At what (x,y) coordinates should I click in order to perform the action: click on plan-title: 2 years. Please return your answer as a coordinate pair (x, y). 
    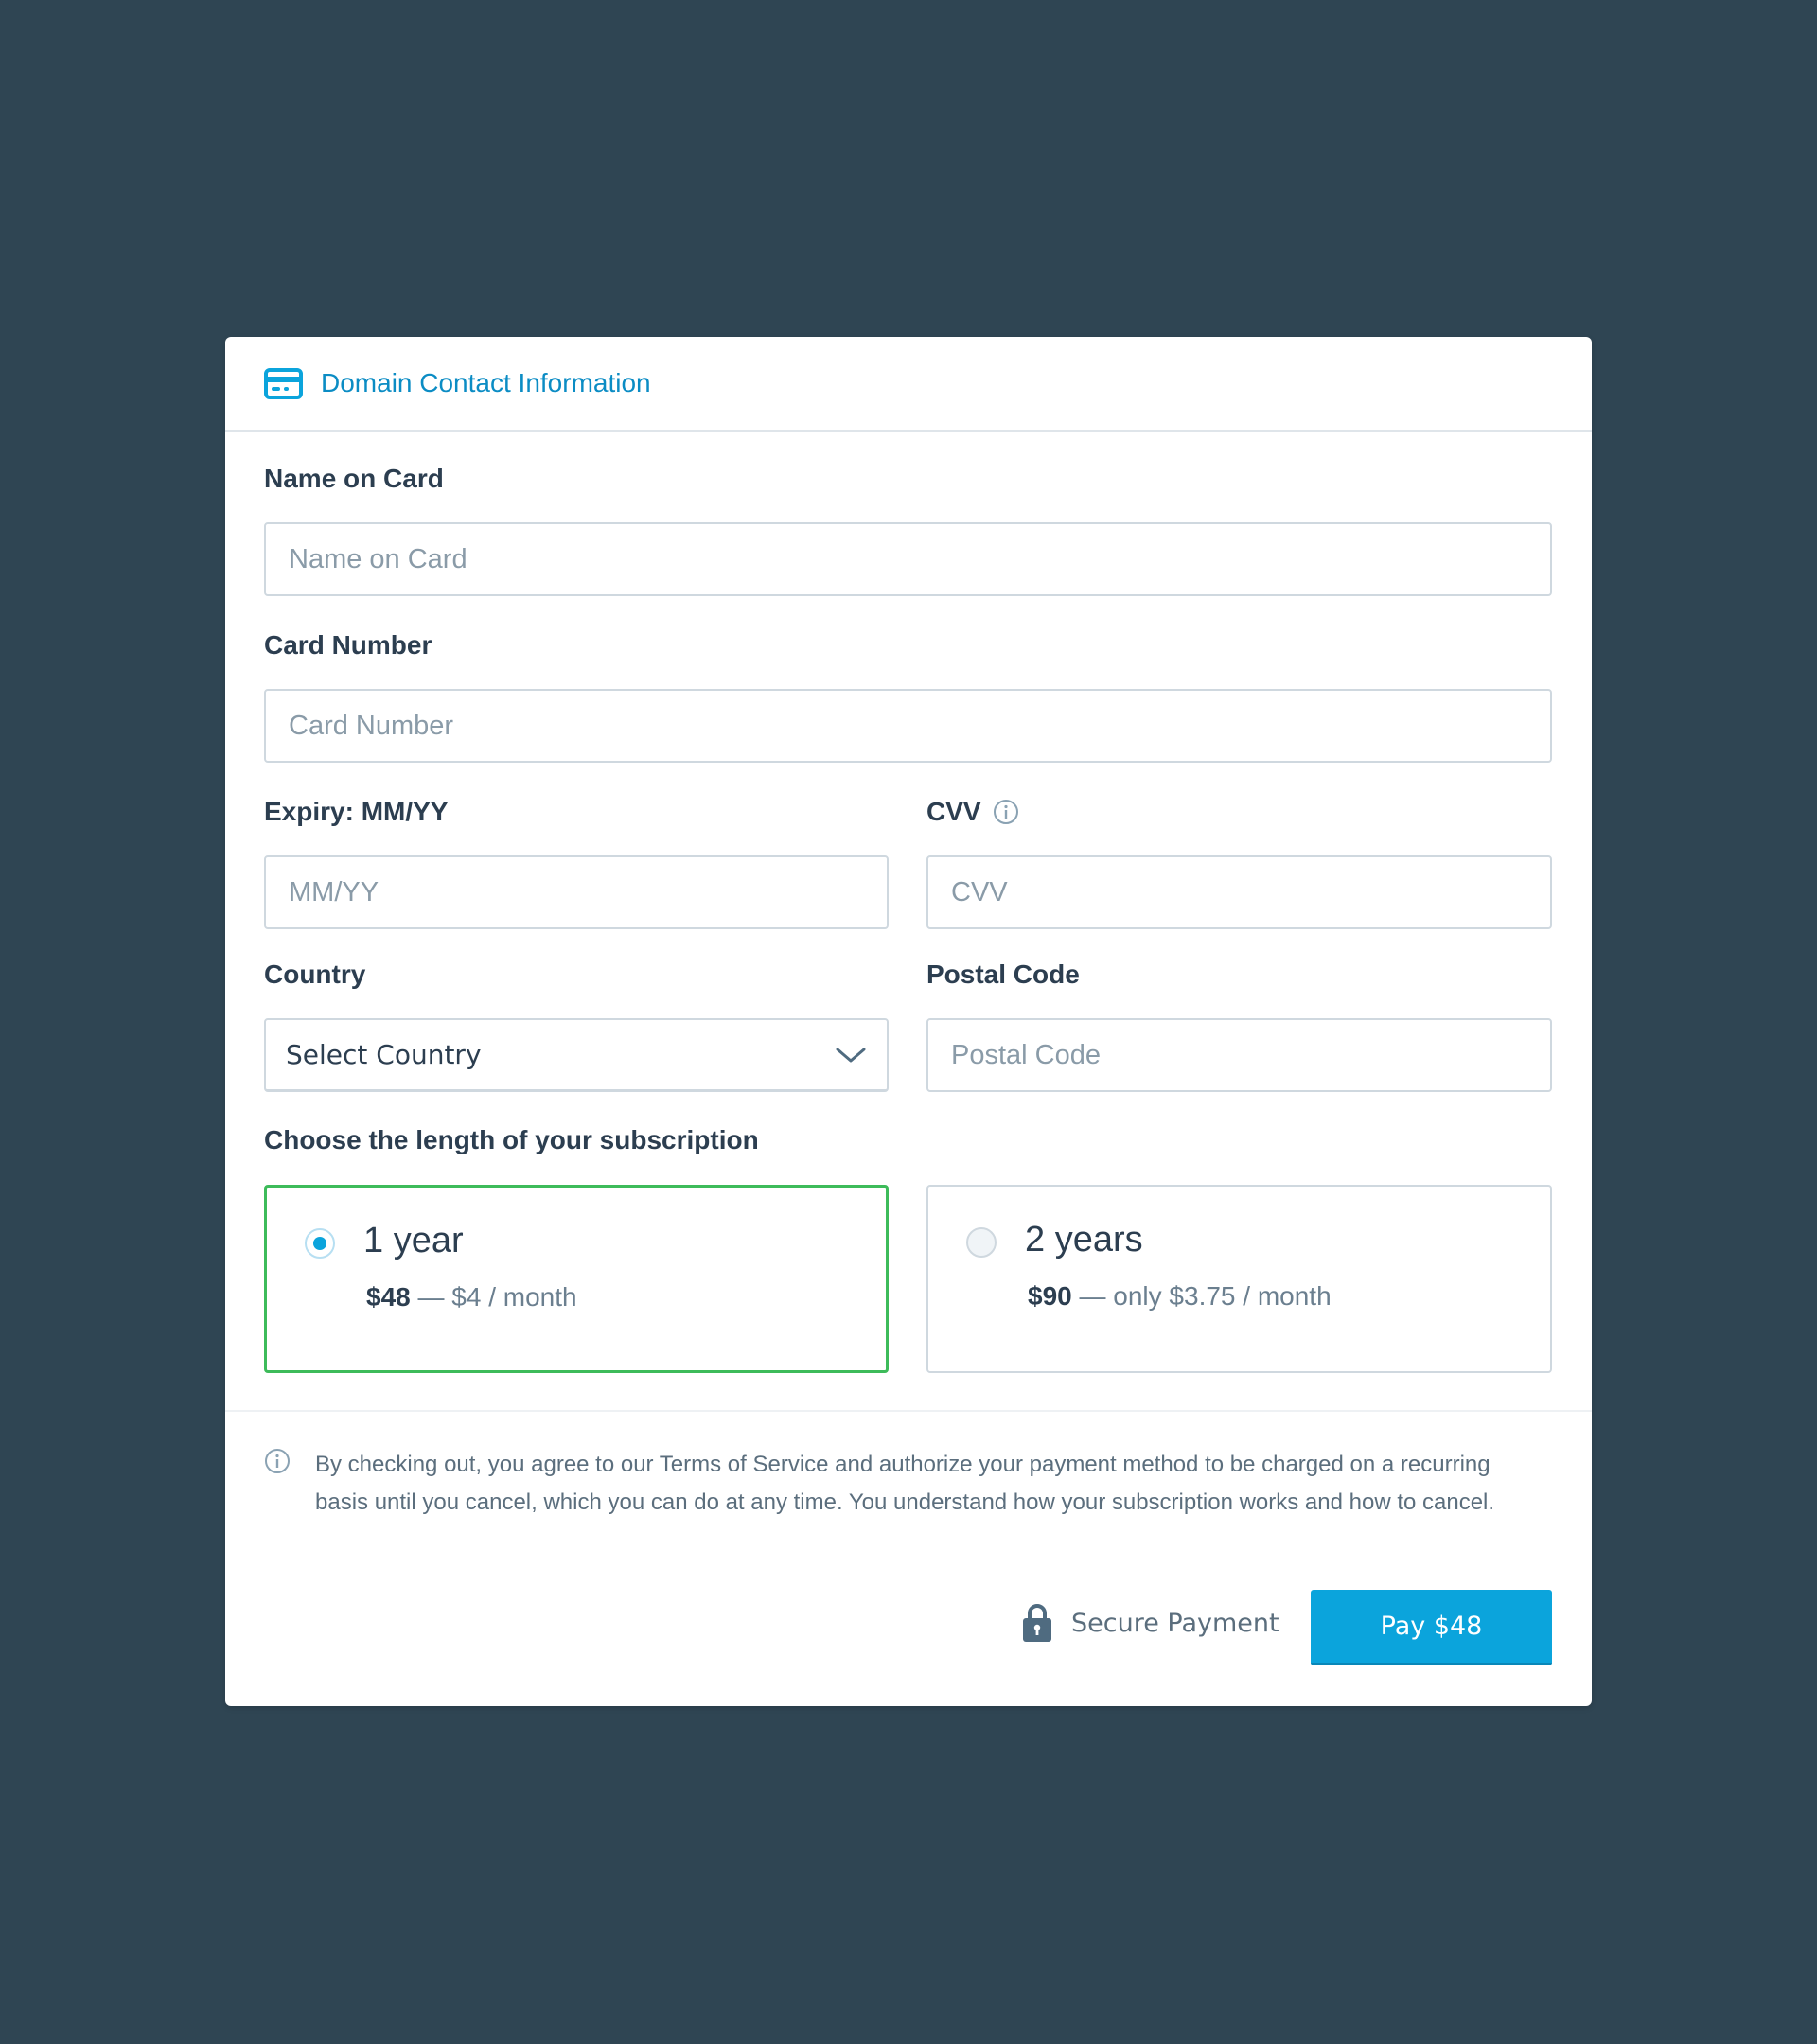
    Looking at the image, I should click on (1084, 1240).